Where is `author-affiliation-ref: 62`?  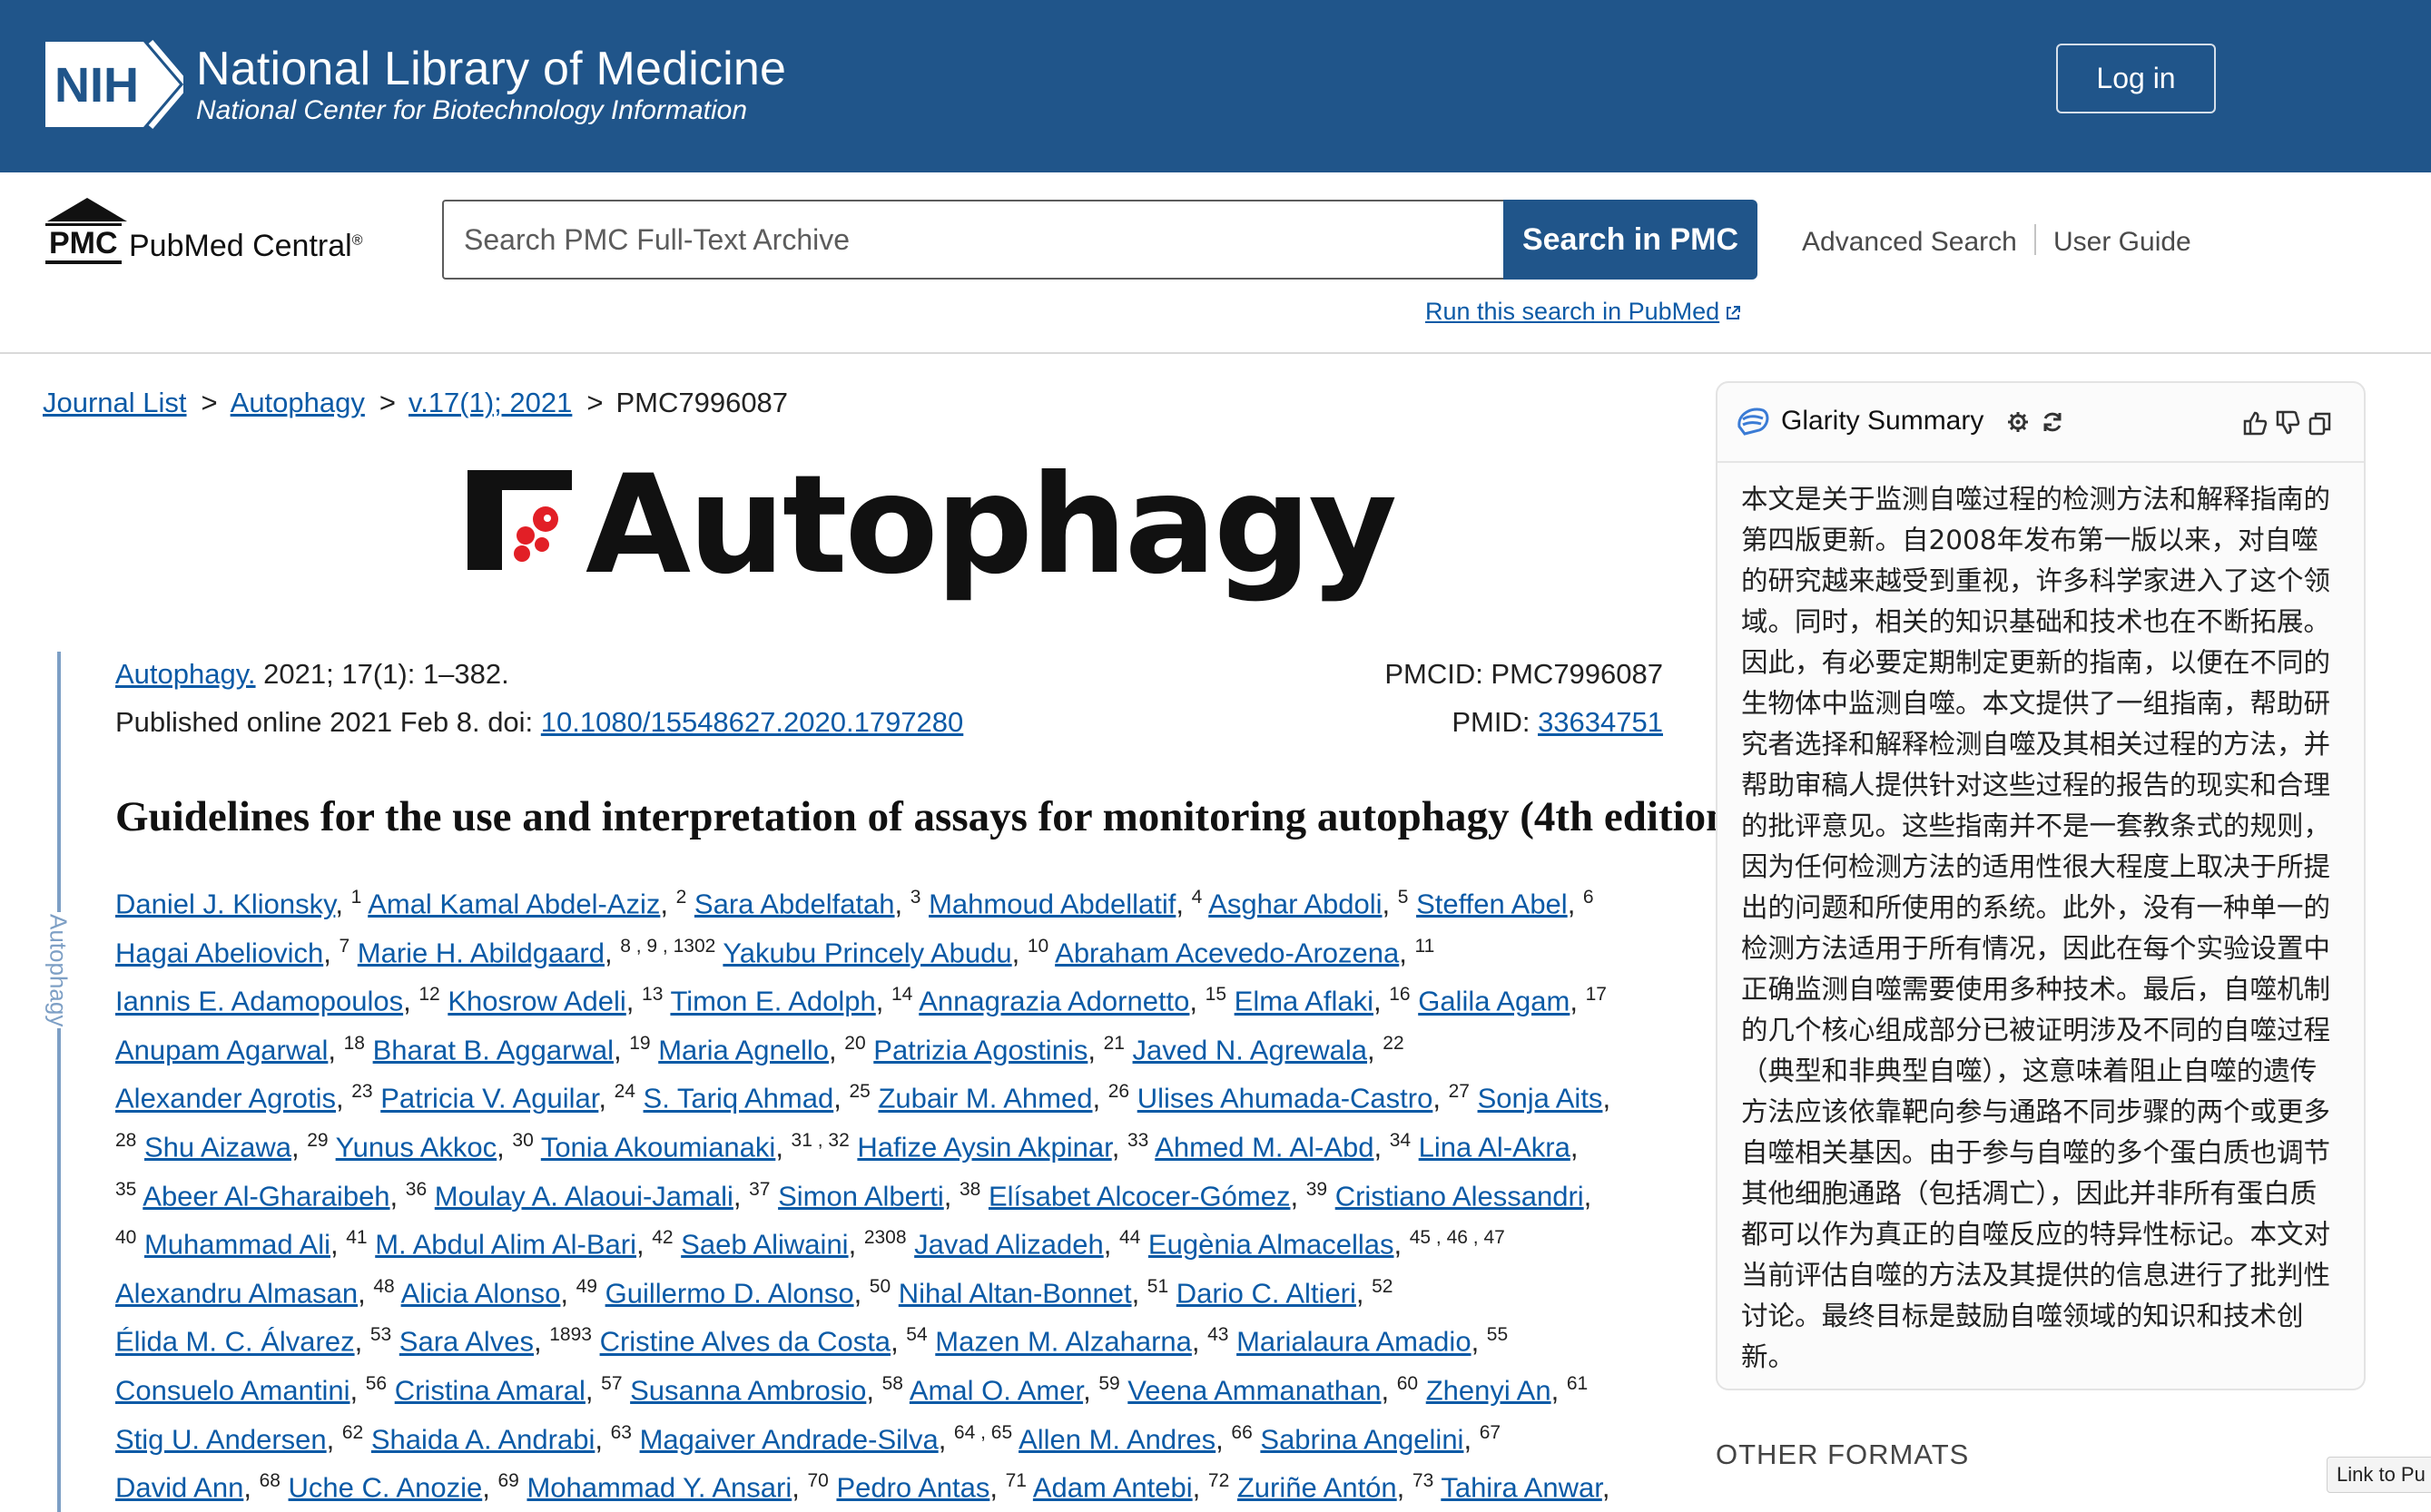
author-affiliation-ref: 62 is located at coordinates (352, 1432).